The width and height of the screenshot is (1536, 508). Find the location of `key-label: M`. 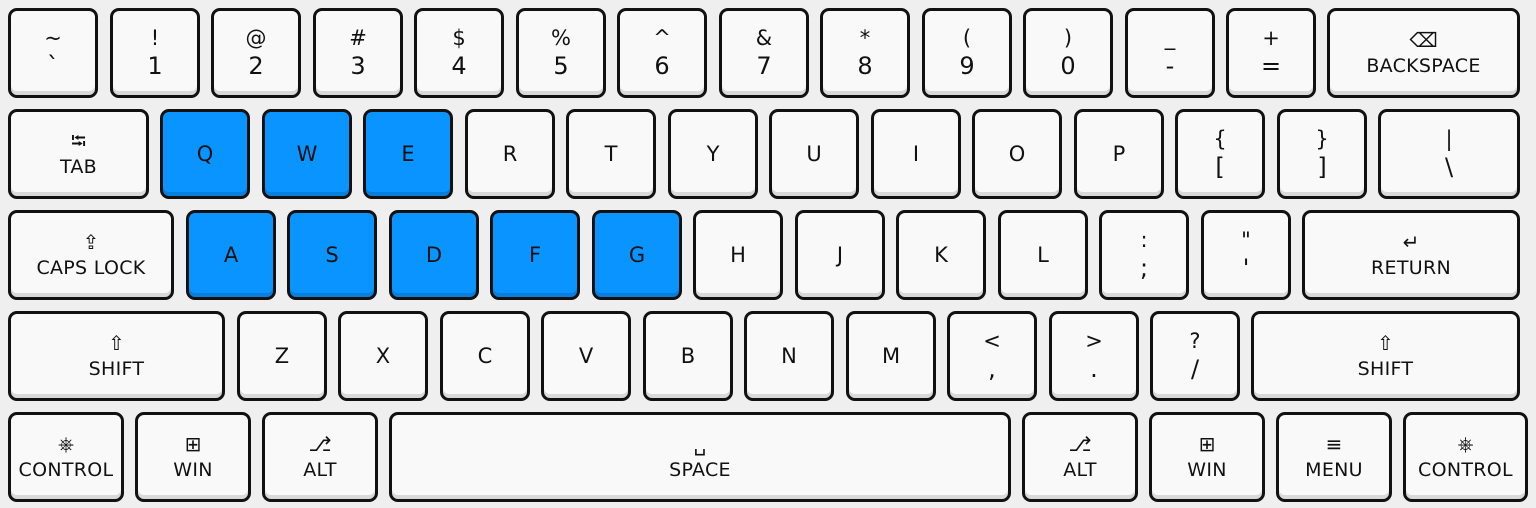

key-label: M is located at coordinates (891, 356).